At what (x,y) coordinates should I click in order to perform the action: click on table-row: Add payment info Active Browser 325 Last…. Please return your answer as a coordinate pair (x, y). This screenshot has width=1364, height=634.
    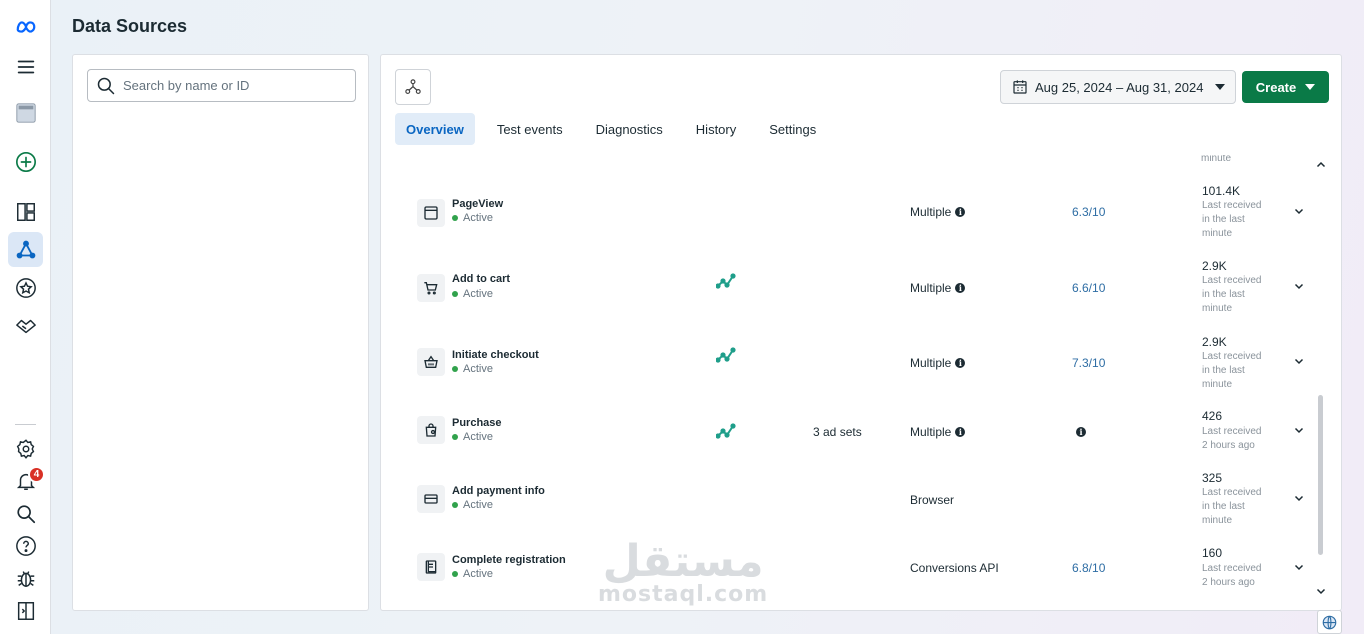
    Looking at the image, I should click on (848, 504).